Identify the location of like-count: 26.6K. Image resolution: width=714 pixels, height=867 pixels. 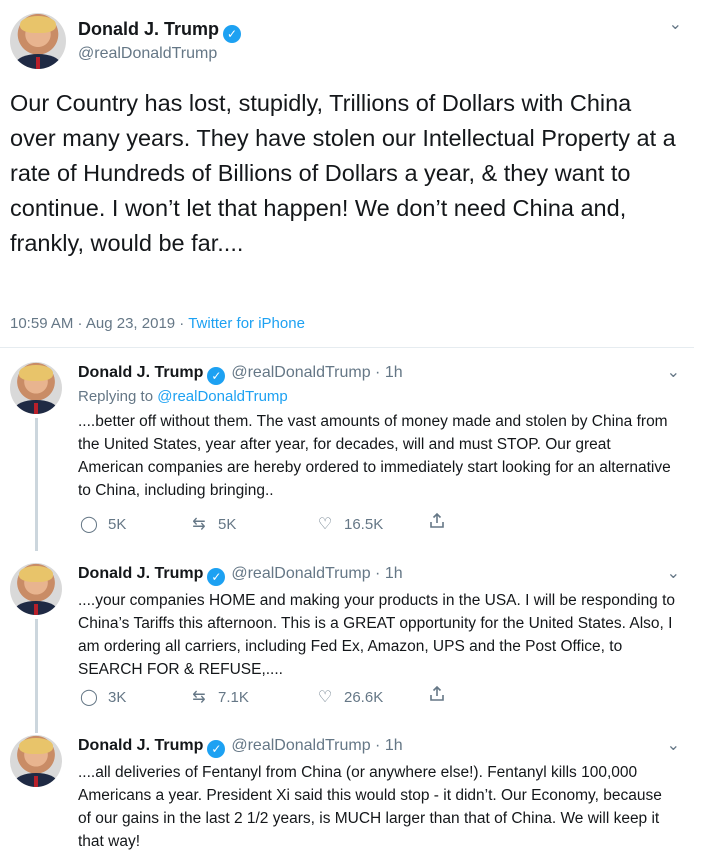
(364, 697).